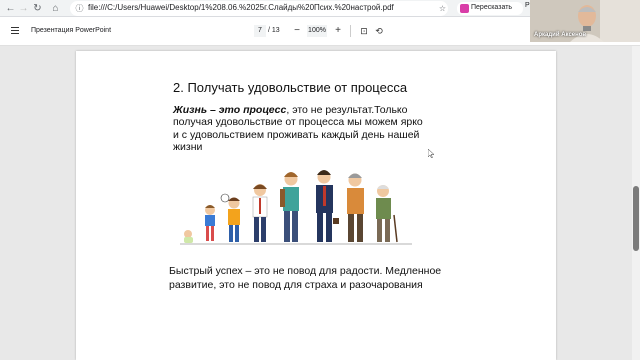  What do you see at coordinates (442, 8) in the screenshot?
I see `bookmark-icon: ☆` at bounding box center [442, 8].